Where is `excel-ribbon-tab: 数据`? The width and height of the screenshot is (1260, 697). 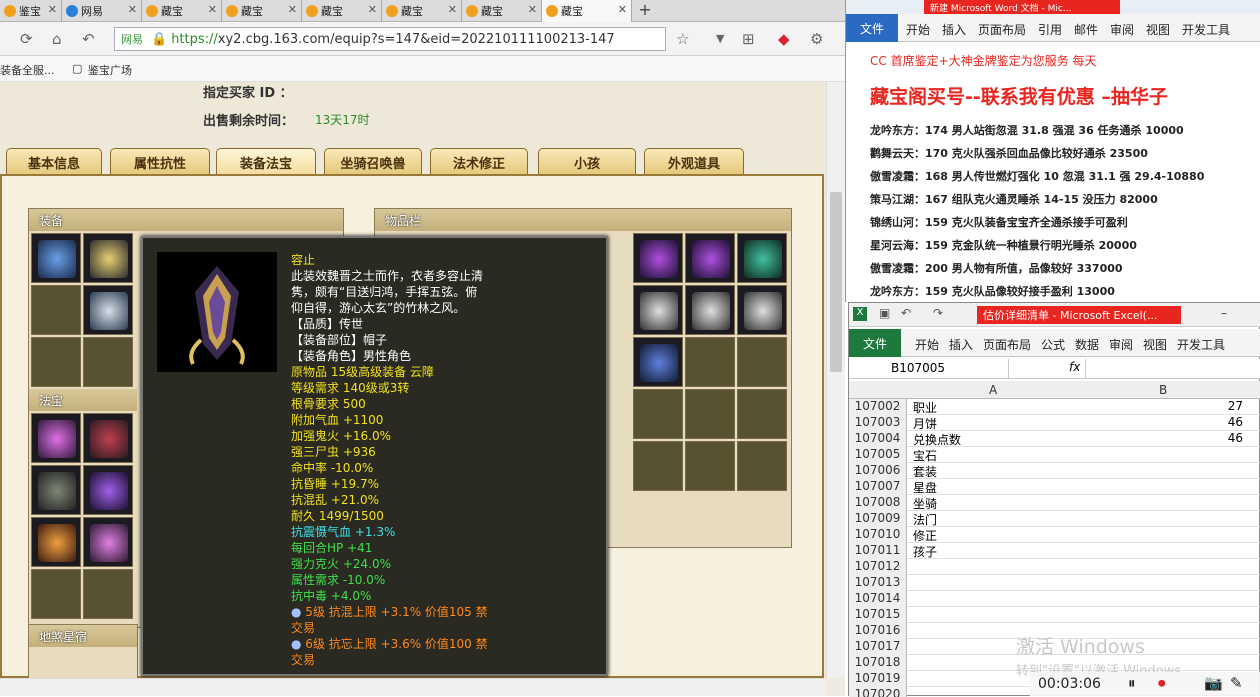
excel-ribbon-tab: 数据 is located at coordinates (1087, 344).